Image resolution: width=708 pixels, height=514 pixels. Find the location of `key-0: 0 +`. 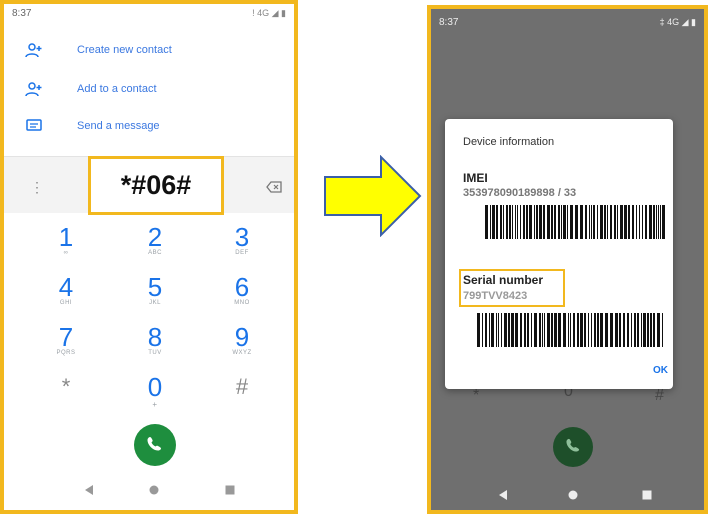

key-0: 0 + is located at coordinates (155, 396).